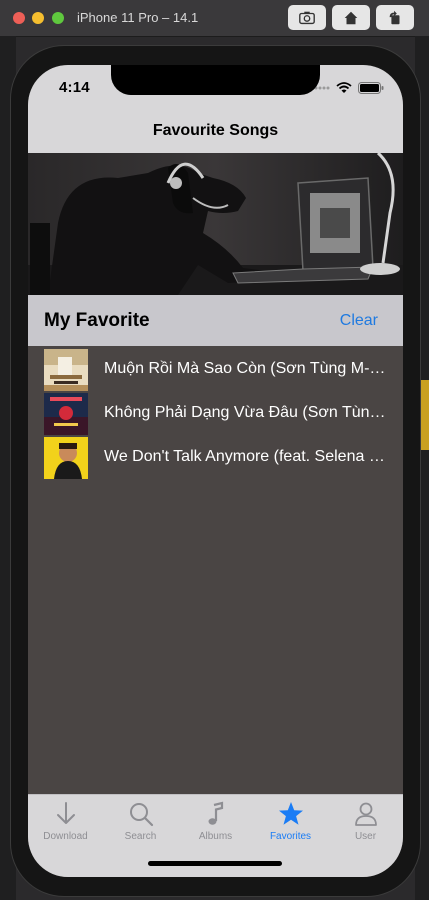  I want to click on tab-search: Search, so click(140, 821).